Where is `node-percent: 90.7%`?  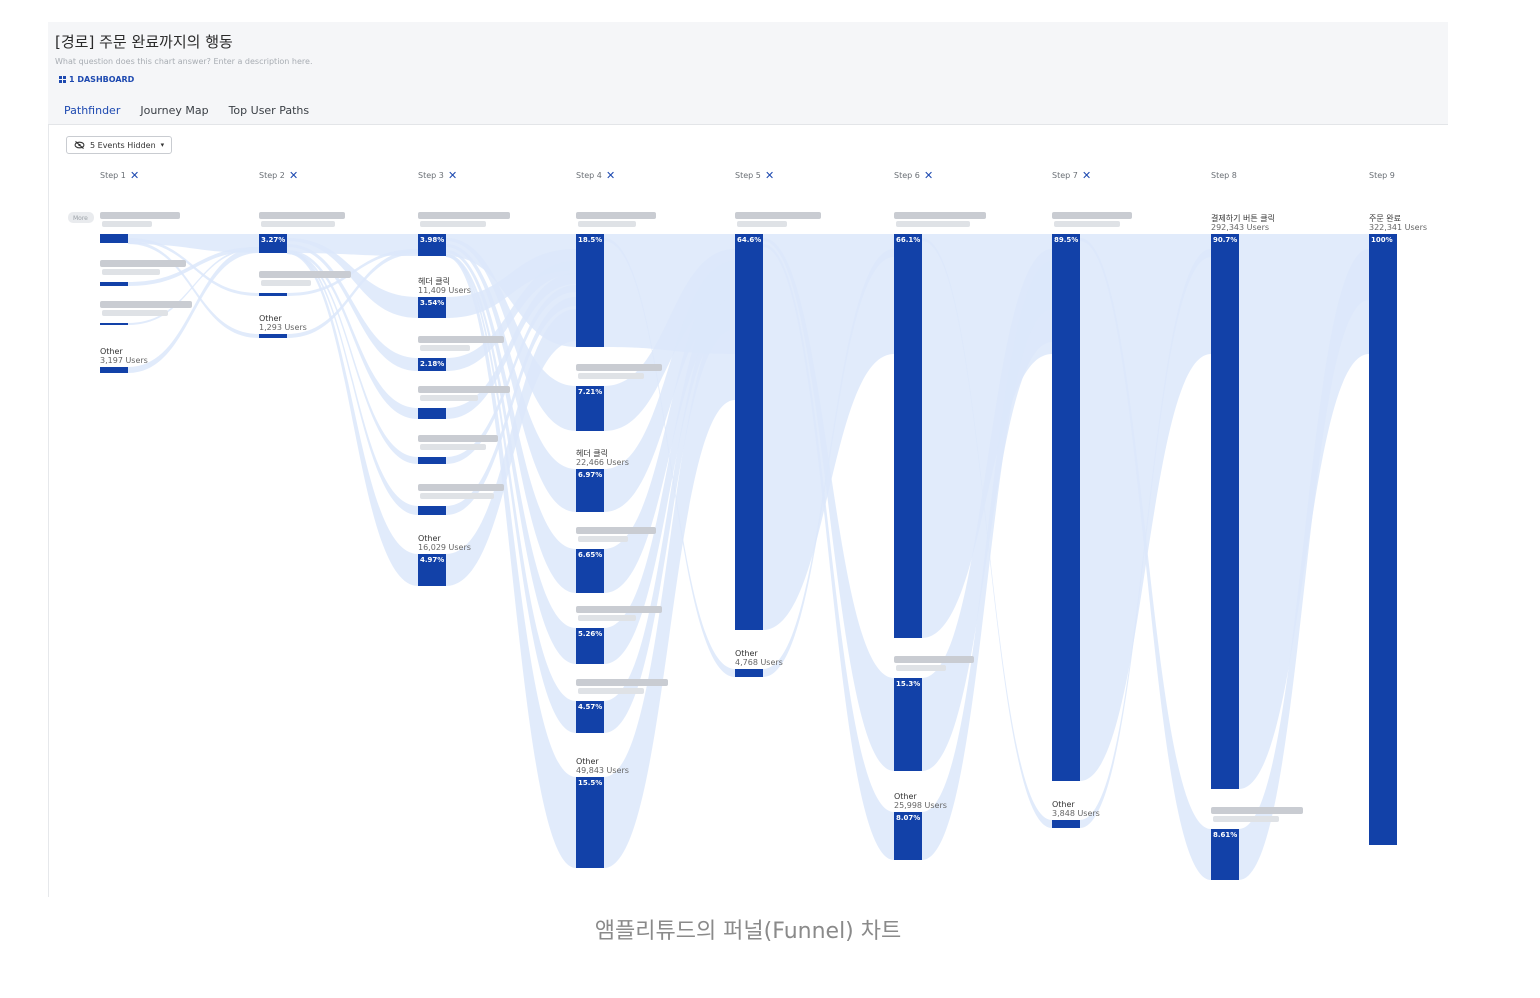 node-percent: 90.7% is located at coordinates (1225, 240).